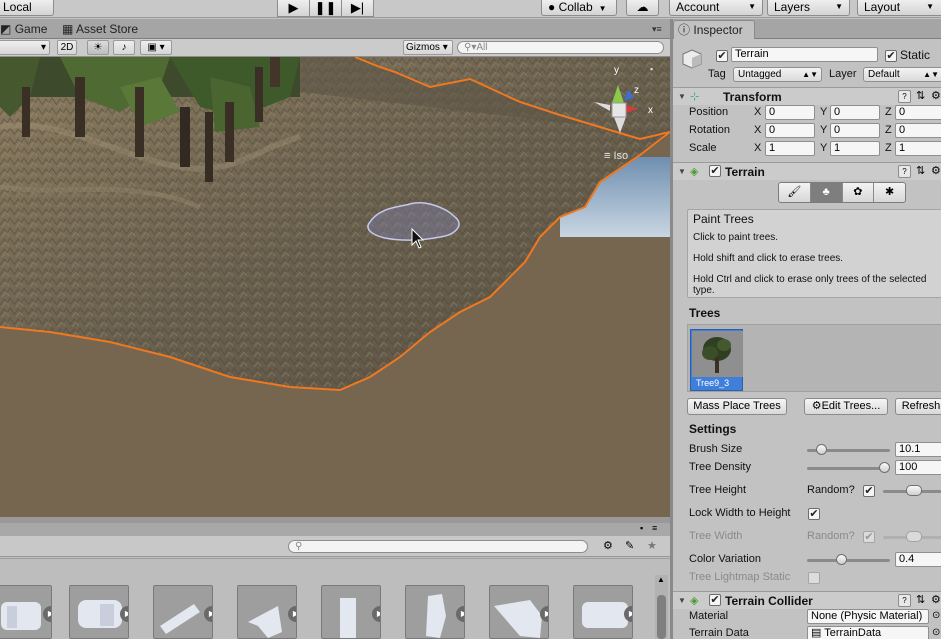 The height and width of the screenshot is (639, 941). What do you see at coordinates (579, 8) in the screenshot?
I see `collab-button: ● Collab ▼` at bounding box center [579, 8].